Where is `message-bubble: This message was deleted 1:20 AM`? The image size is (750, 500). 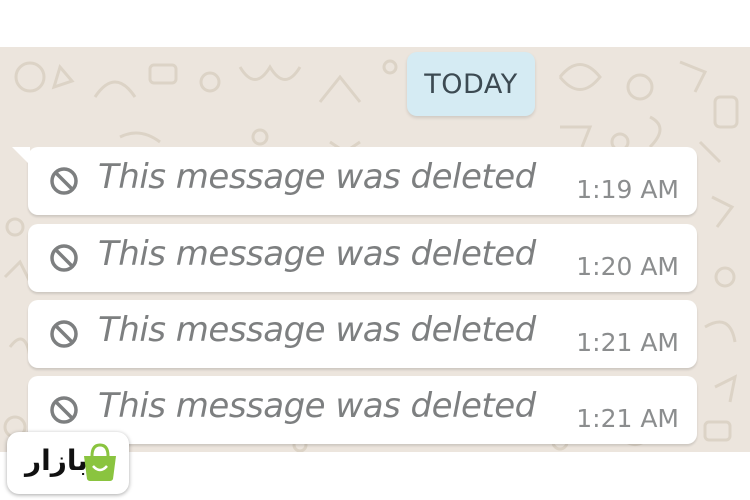
message-bubble: This message was deleted 1:20 AM is located at coordinates (362, 258).